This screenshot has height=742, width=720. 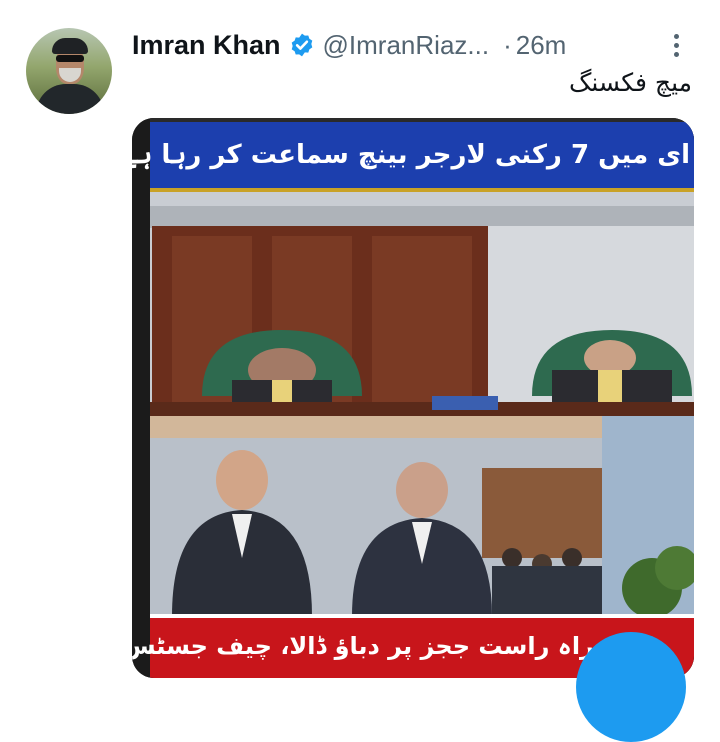 What do you see at coordinates (206, 45) in the screenshot?
I see `author-name: Imran Khan` at bounding box center [206, 45].